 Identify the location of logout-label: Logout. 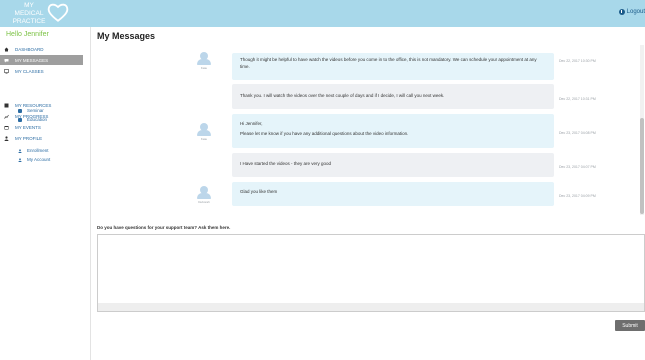
(635, 12).